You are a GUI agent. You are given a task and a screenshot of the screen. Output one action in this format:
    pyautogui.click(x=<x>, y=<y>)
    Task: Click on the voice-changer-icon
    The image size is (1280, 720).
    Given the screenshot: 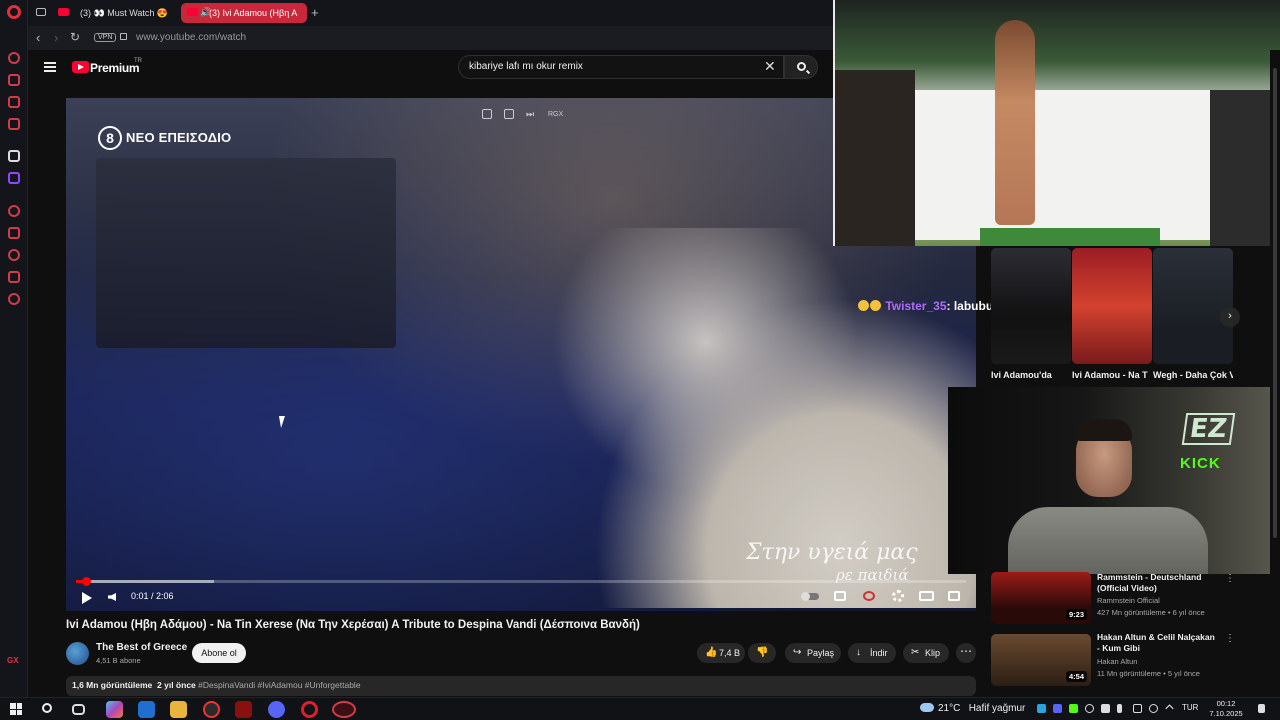 What is the action you would take?
    pyautogui.click(x=243, y=709)
    